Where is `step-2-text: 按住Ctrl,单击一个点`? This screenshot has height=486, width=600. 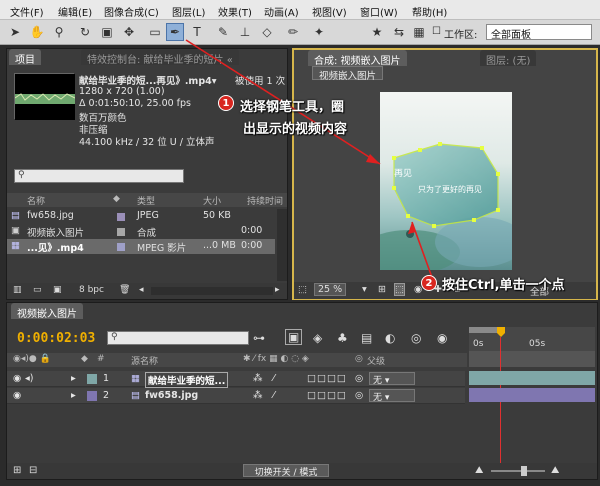 step-2-text: 按住Ctrl,单击一个点 is located at coordinates (503, 285).